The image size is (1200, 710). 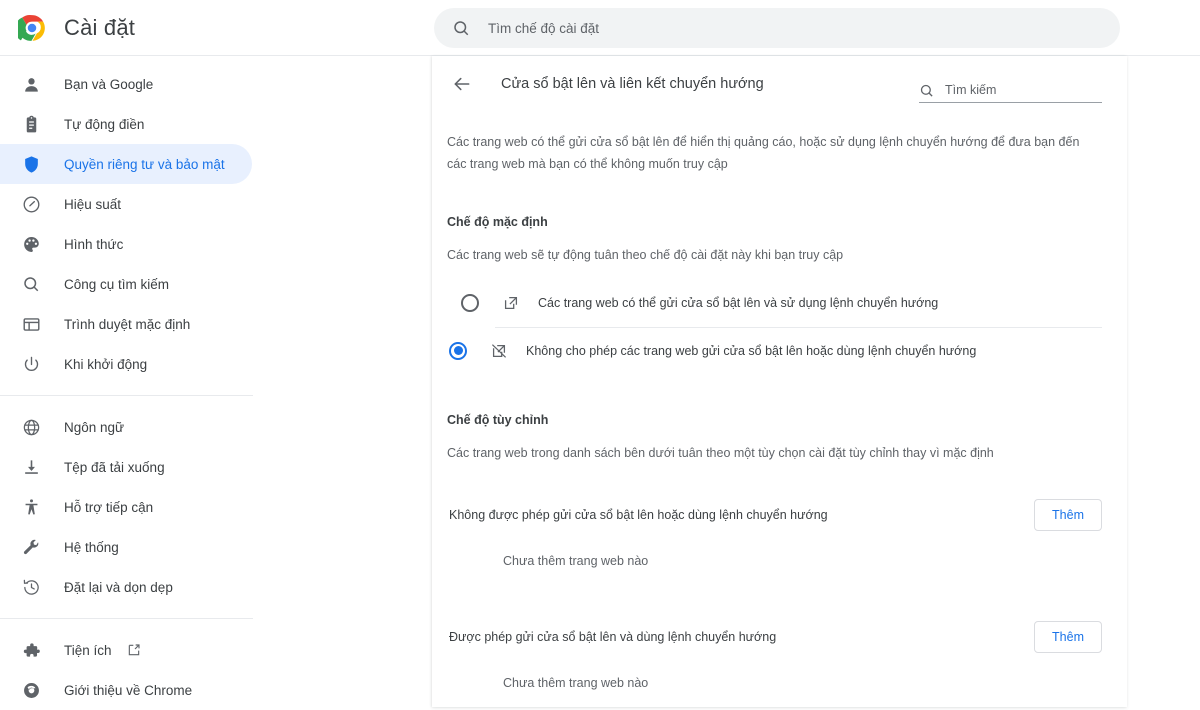 What do you see at coordinates (1068, 636) in the screenshot?
I see `add-allowed-site-button: Thêm` at bounding box center [1068, 636].